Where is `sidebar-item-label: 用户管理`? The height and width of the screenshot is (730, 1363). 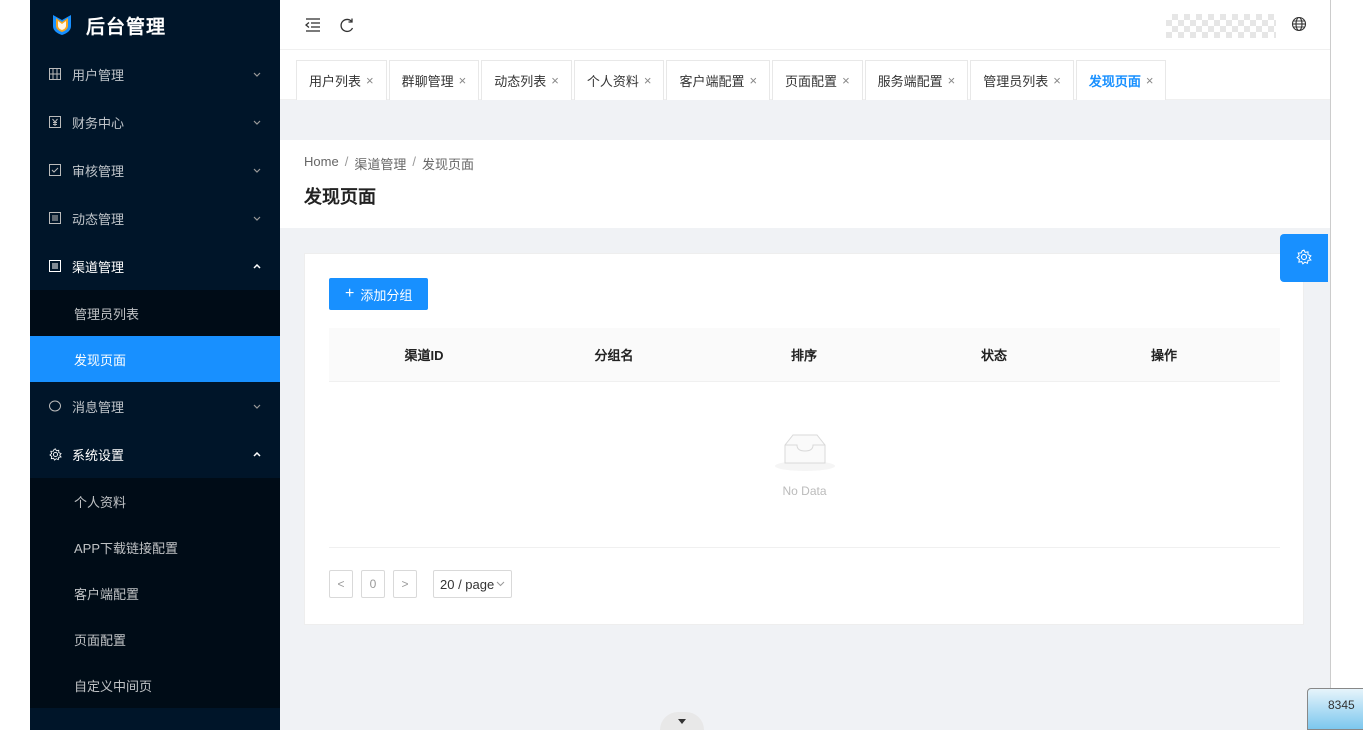 sidebar-item-label: 用户管理 is located at coordinates (98, 75).